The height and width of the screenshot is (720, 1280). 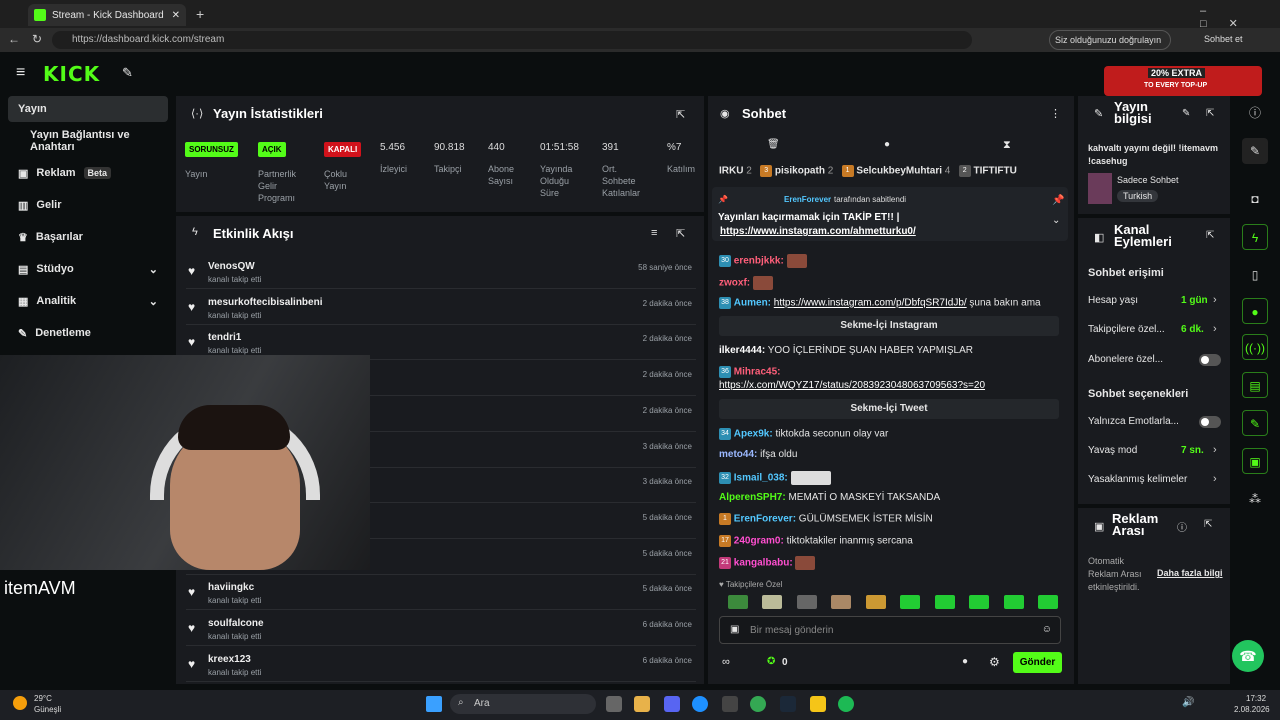 I want to click on account-age-label: Hesap yaşı, so click(x=1113, y=300).